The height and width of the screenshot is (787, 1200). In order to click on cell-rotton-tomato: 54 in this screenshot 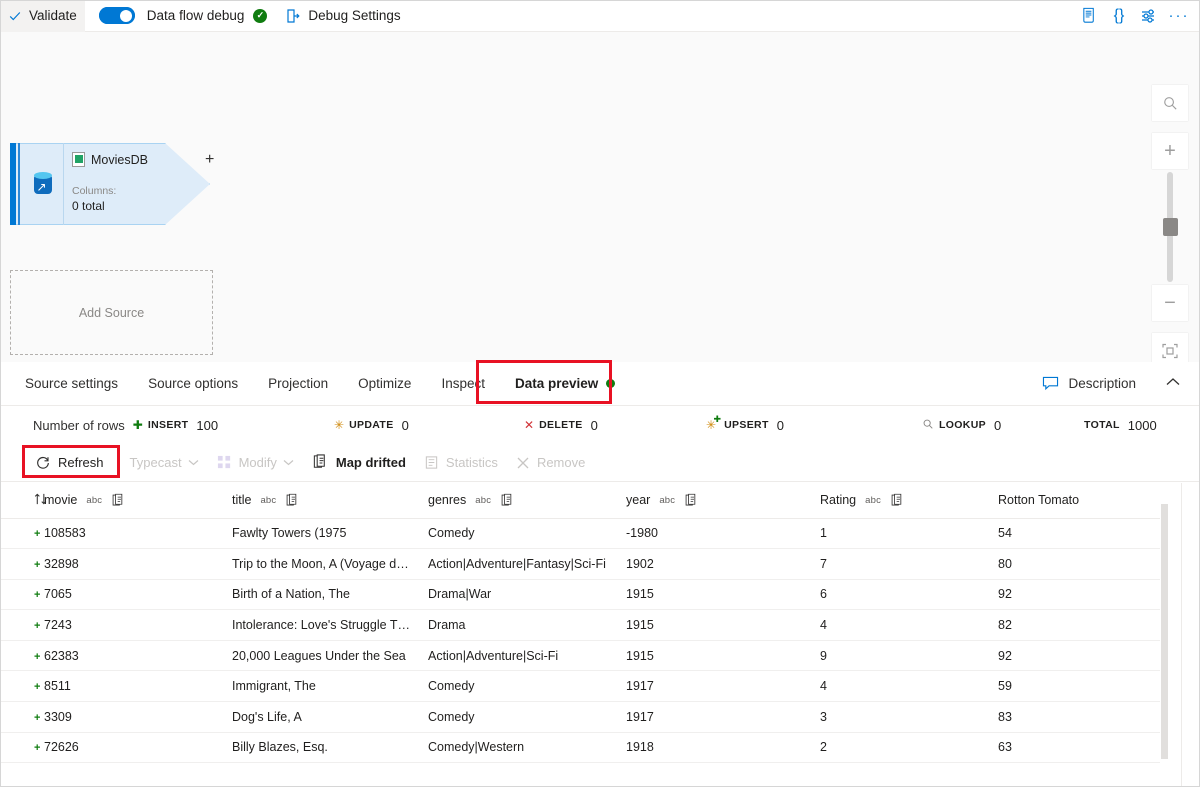, I will do `click(1079, 534)`.